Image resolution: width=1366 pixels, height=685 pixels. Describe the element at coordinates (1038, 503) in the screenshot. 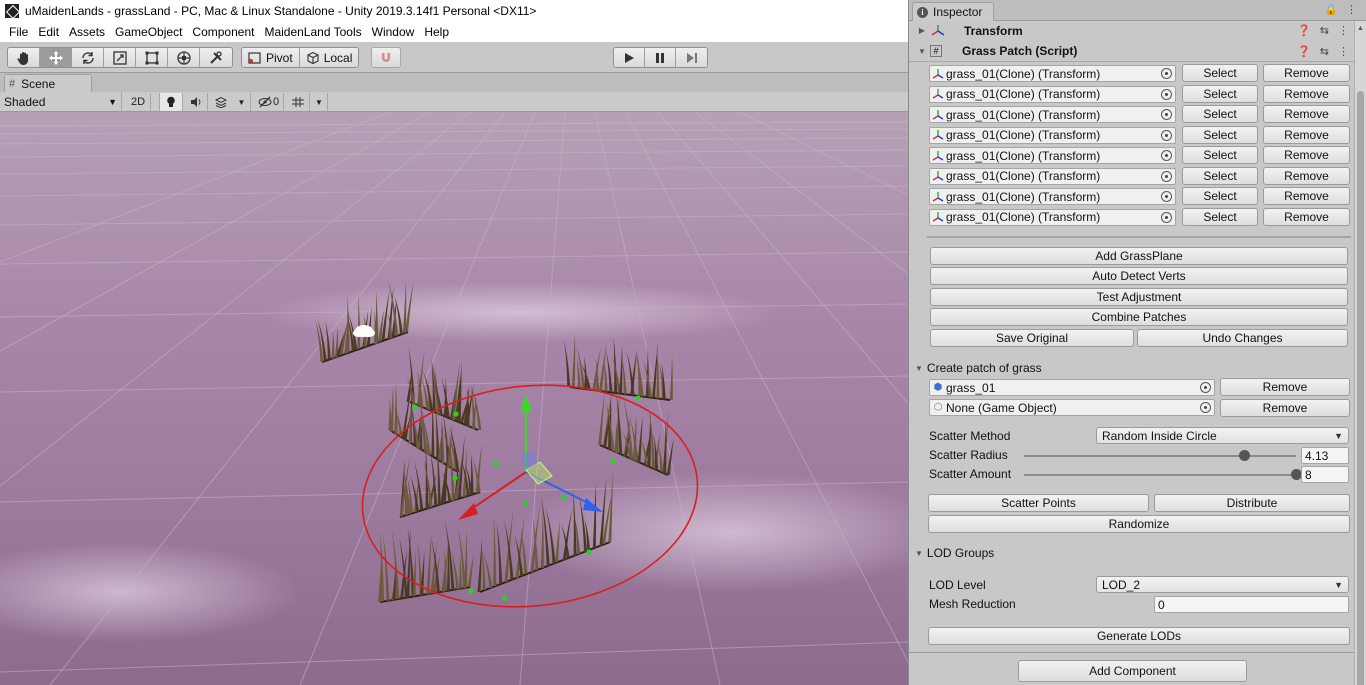

I see `scatter-points-button: Scatter Points` at that location.